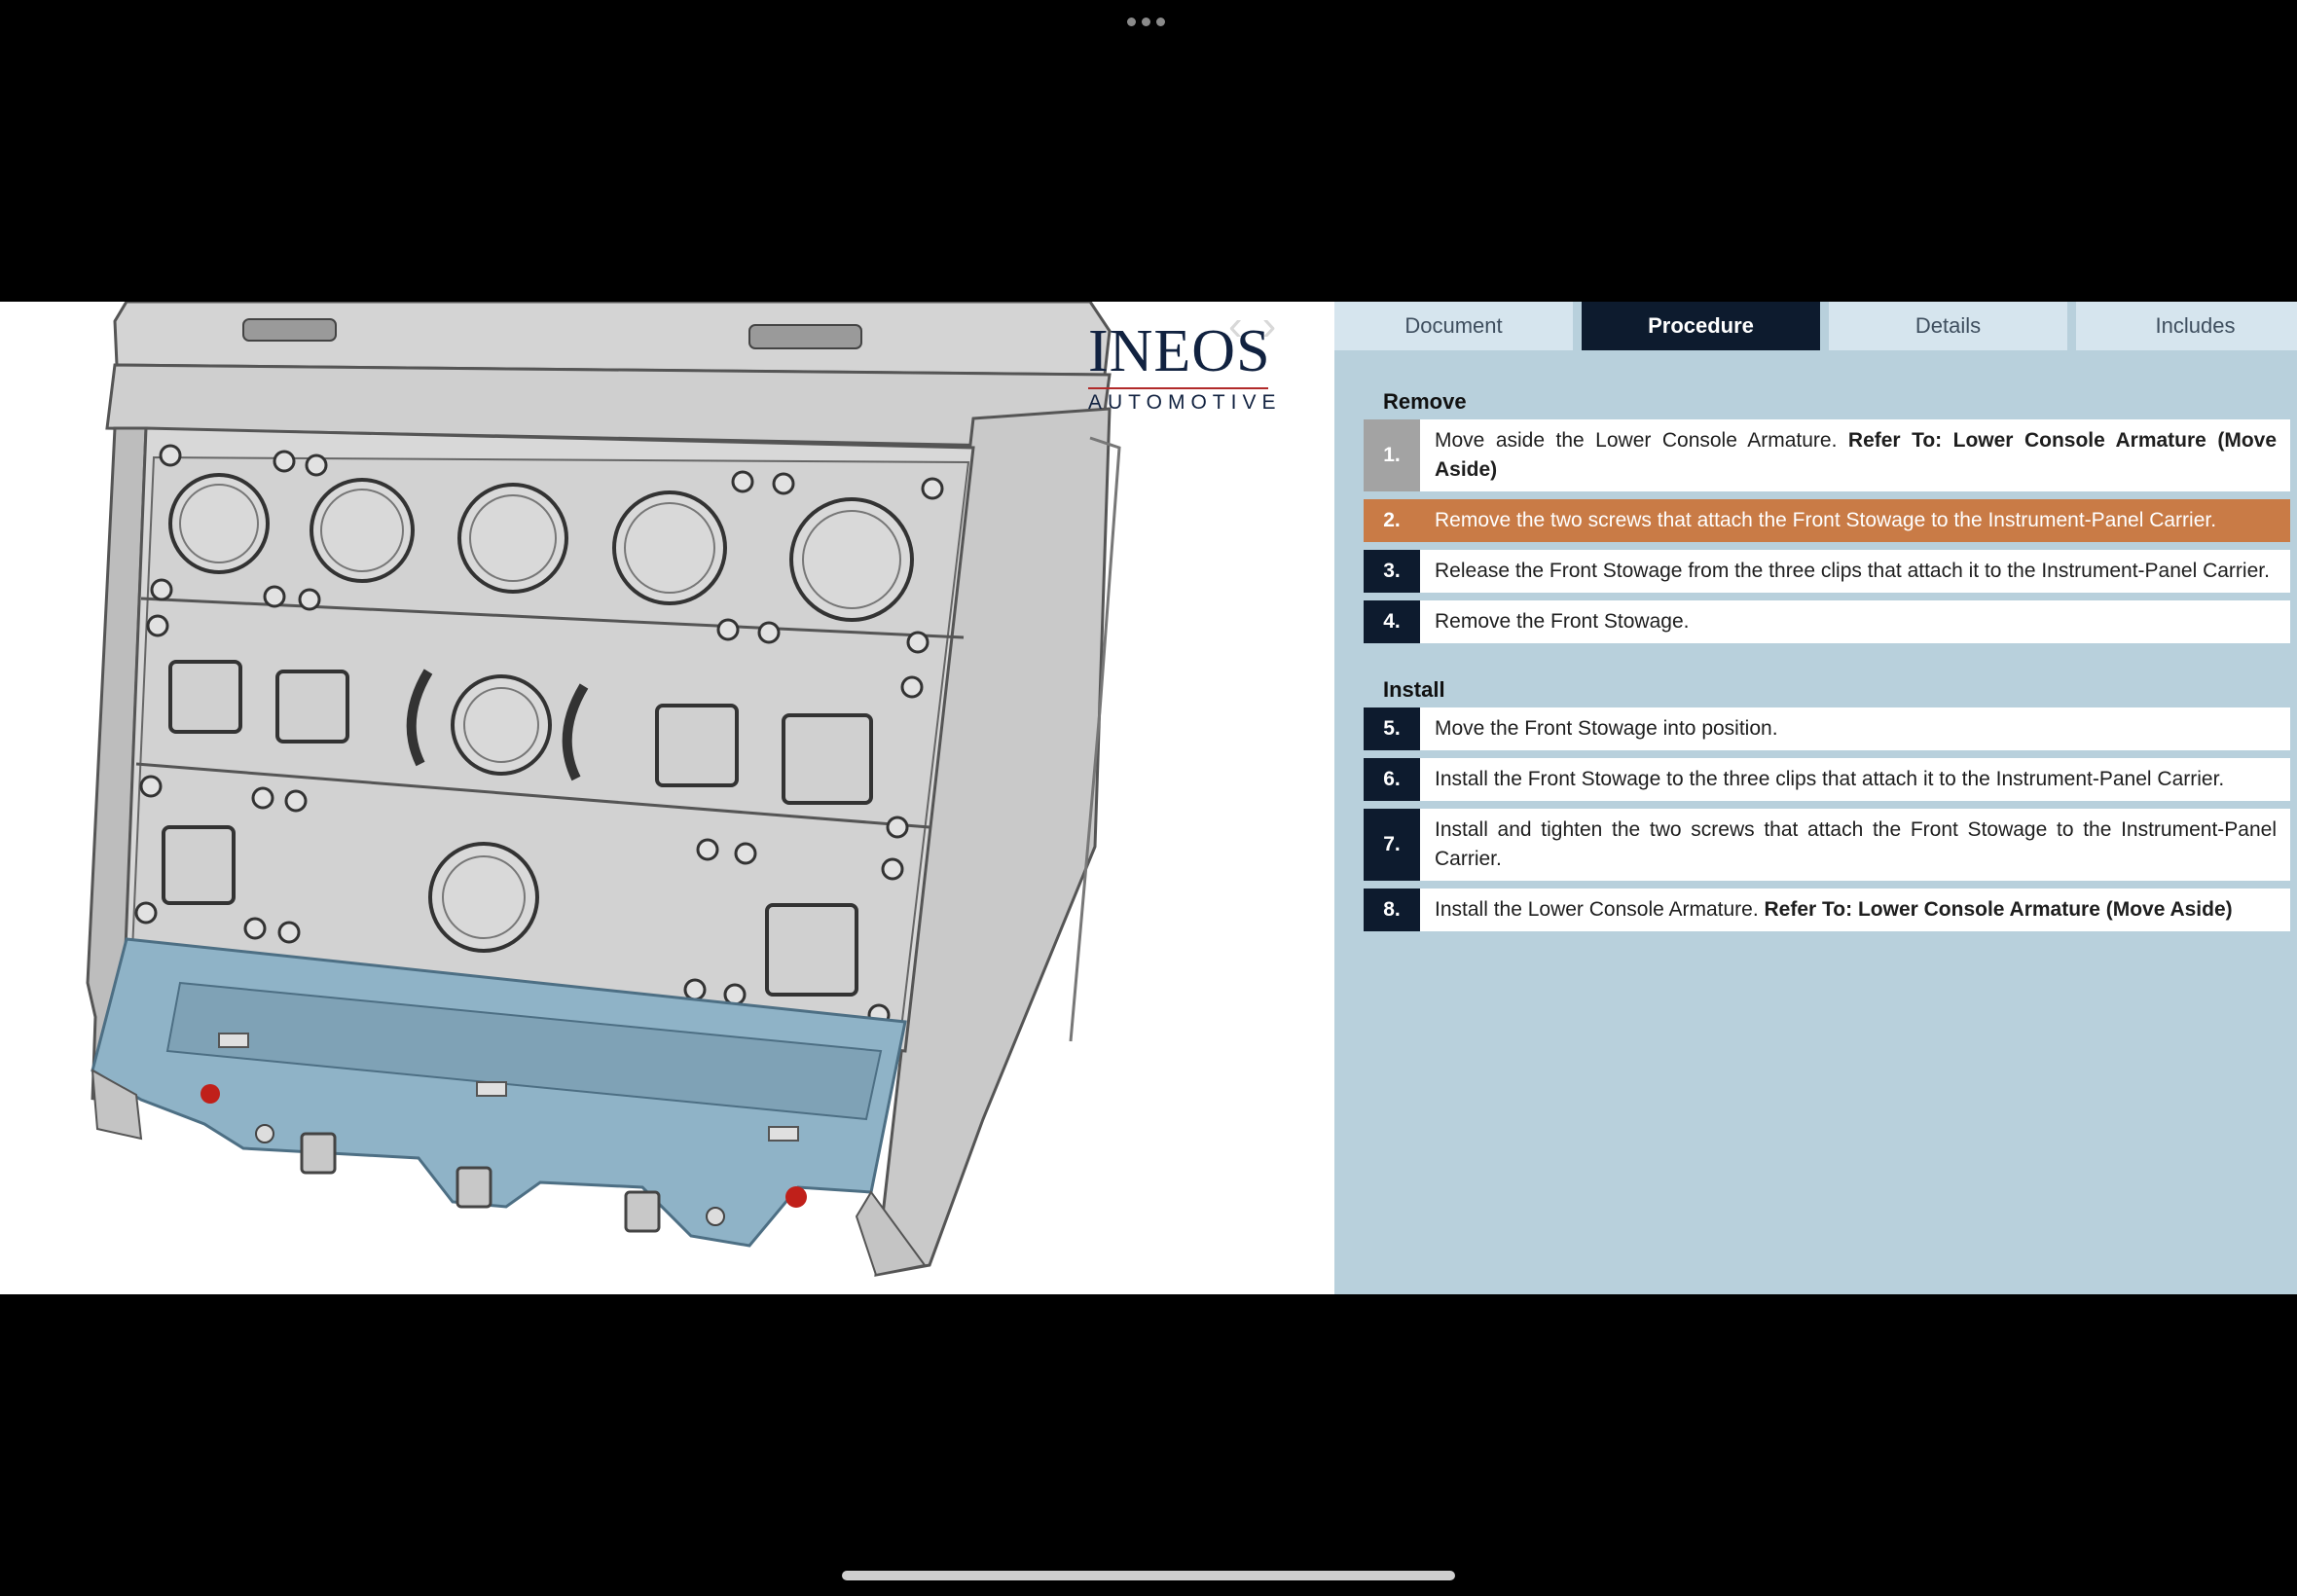  What do you see at coordinates (1414, 689) in the screenshot?
I see `section-title-install: Install` at bounding box center [1414, 689].